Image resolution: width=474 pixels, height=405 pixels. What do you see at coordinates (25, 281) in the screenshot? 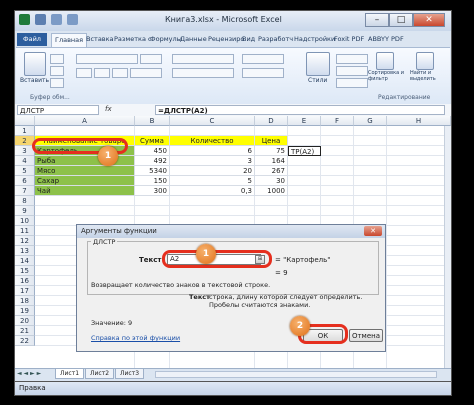
I see `row-header: 16` at bounding box center [25, 281].